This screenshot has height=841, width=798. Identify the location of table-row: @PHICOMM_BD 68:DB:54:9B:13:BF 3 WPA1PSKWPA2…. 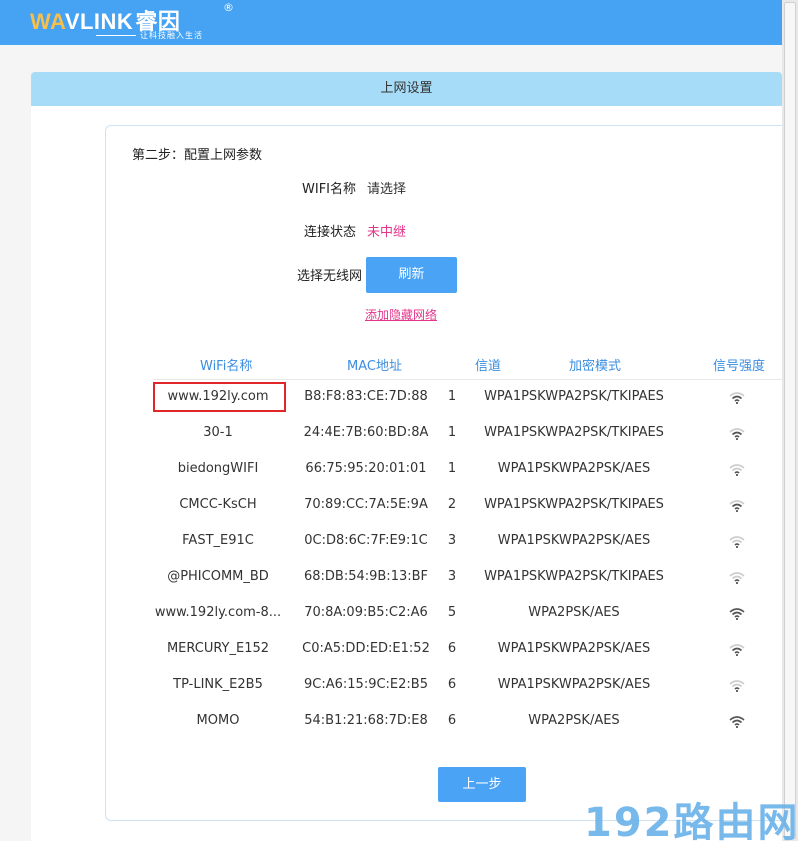
(444, 577).